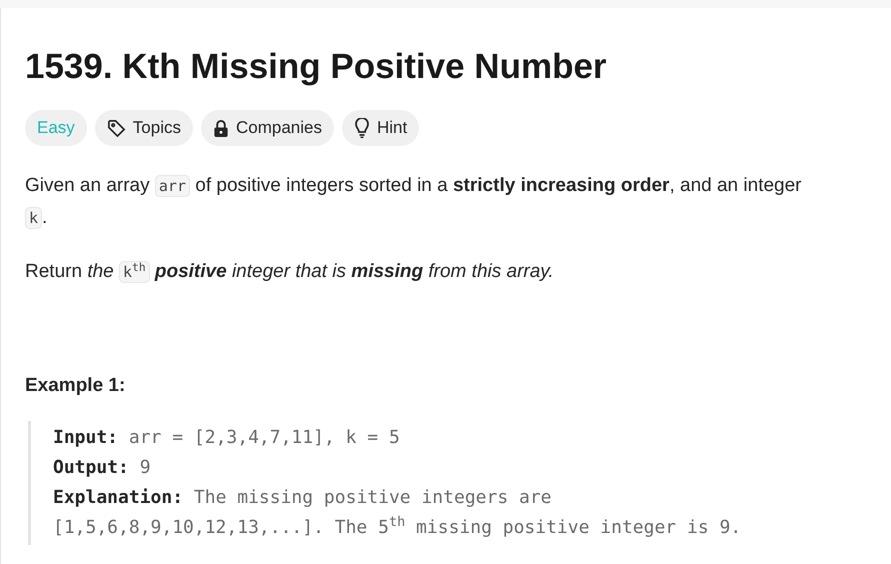  I want to click on companies-button: Companies, so click(267, 128).